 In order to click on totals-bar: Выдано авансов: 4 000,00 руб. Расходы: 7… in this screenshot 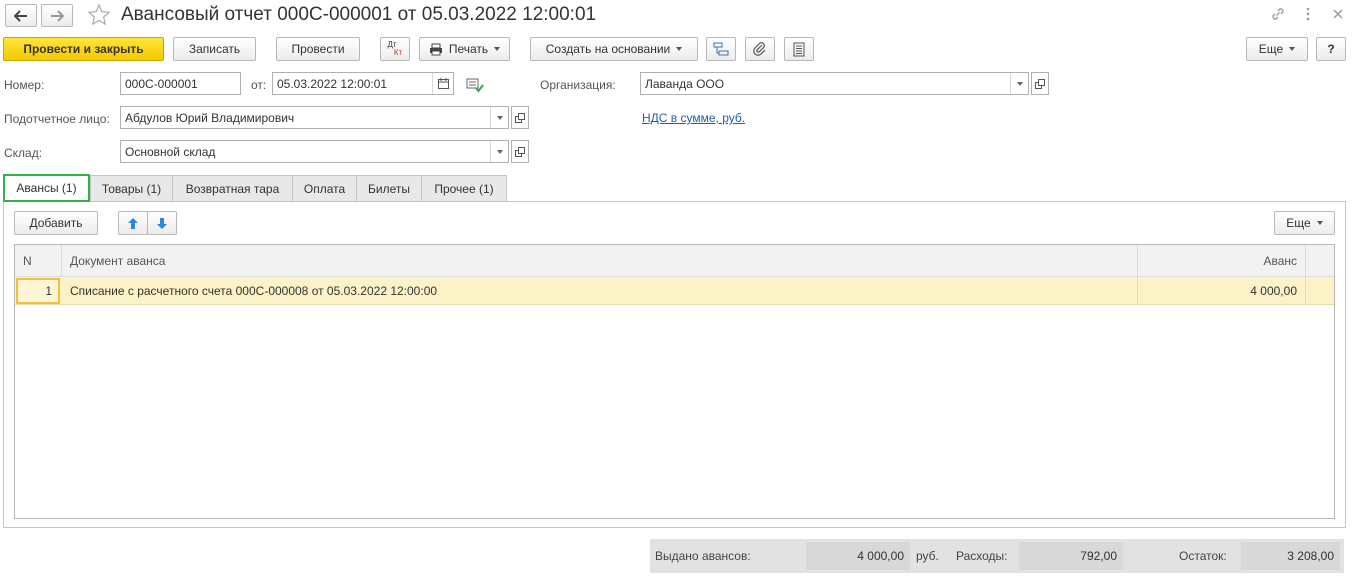, I will do `click(997, 556)`.